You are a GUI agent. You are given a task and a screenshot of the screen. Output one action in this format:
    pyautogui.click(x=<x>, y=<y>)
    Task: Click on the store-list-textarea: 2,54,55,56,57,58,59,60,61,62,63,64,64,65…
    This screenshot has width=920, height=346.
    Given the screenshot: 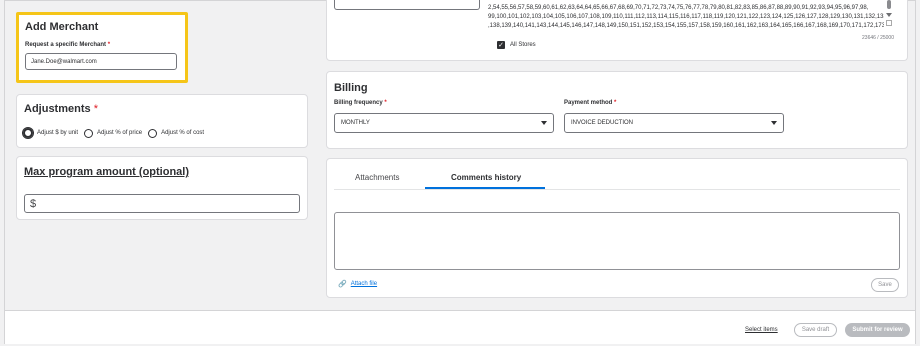 What is the action you would take?
    pyautogui.click(x=686, y=17)
    